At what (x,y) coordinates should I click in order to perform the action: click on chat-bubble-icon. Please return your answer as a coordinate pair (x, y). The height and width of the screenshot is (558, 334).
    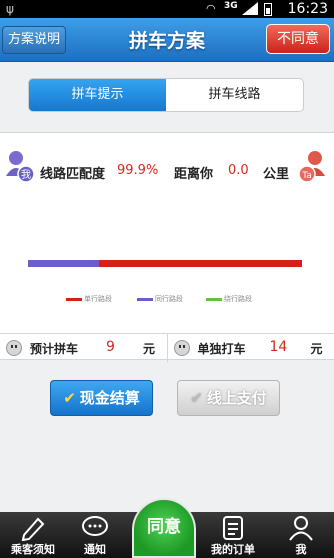
    Looking at the image, I should click on (95, 526).